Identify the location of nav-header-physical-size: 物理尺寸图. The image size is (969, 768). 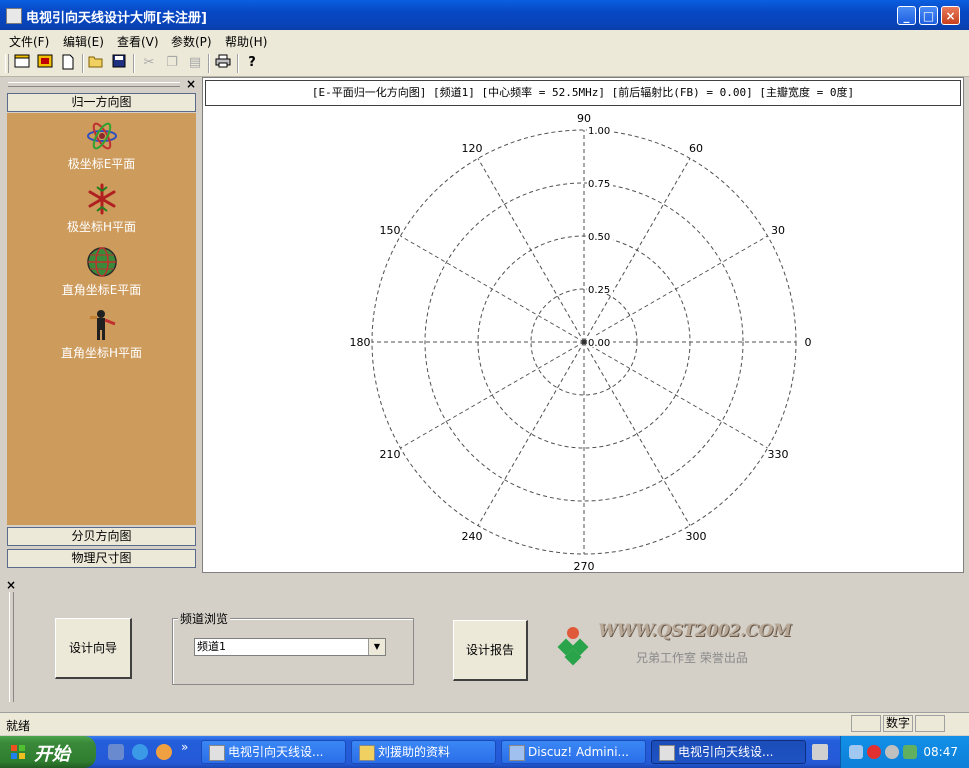
(101, 558).